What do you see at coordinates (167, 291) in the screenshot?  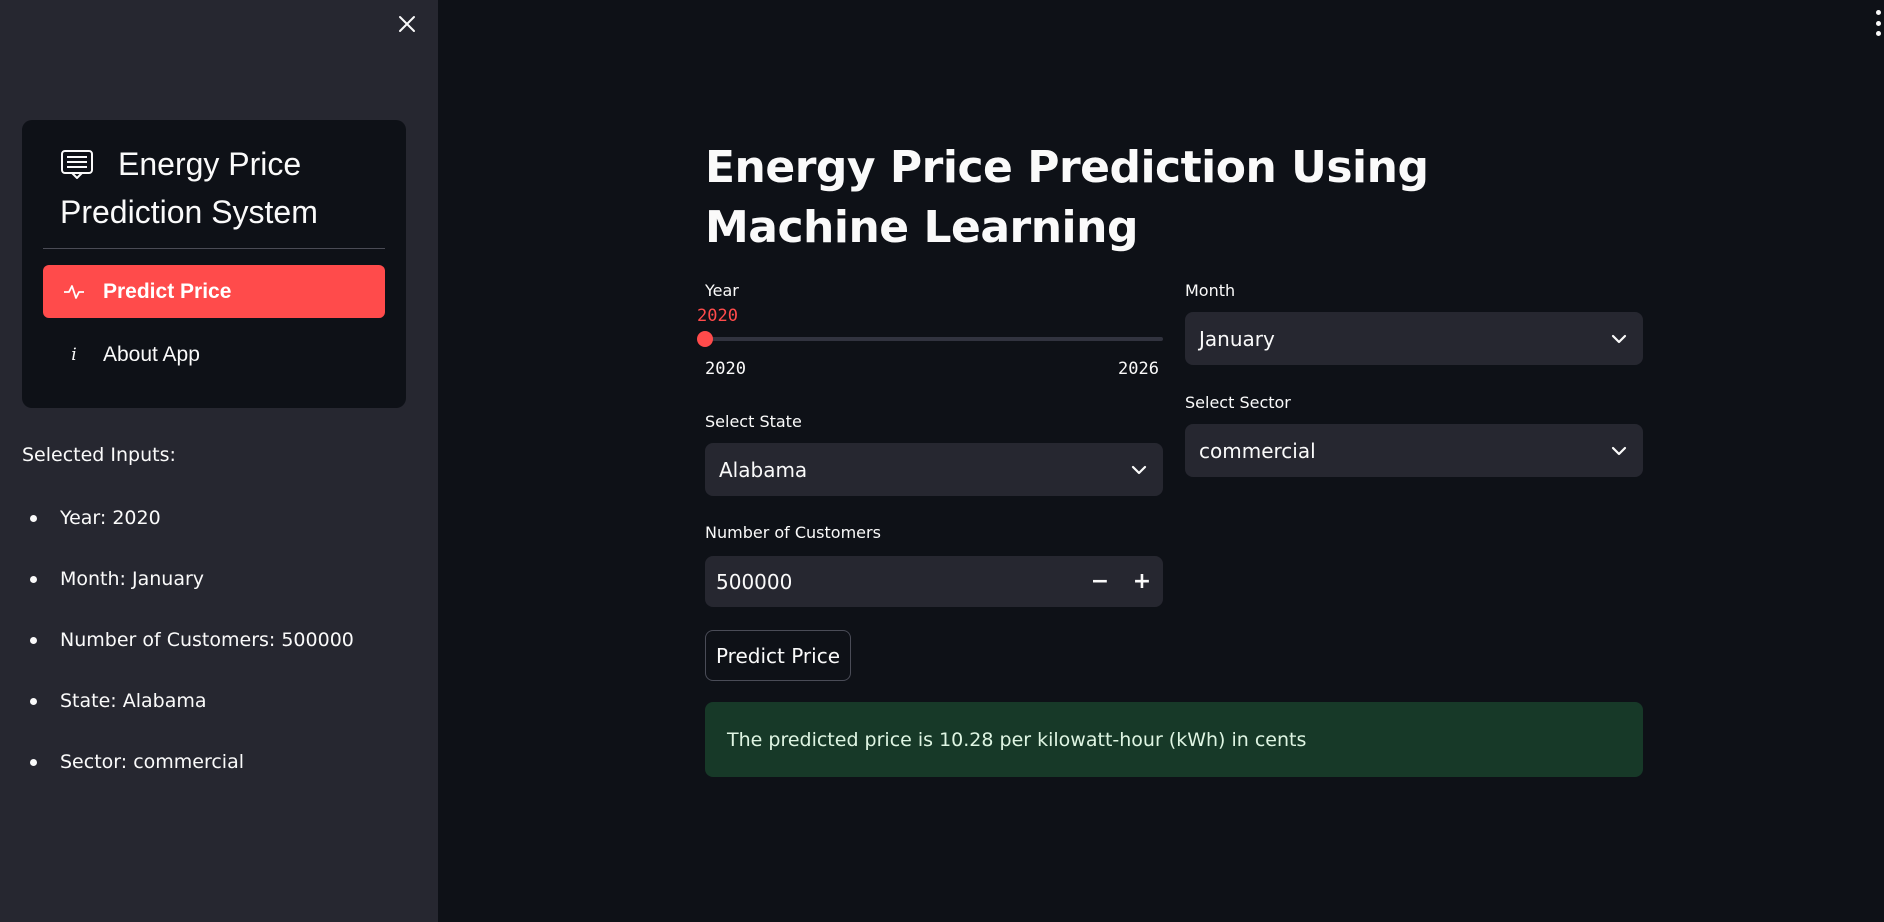 I see `menu-item-label: Predict Price` at bounding box center [167, 291].